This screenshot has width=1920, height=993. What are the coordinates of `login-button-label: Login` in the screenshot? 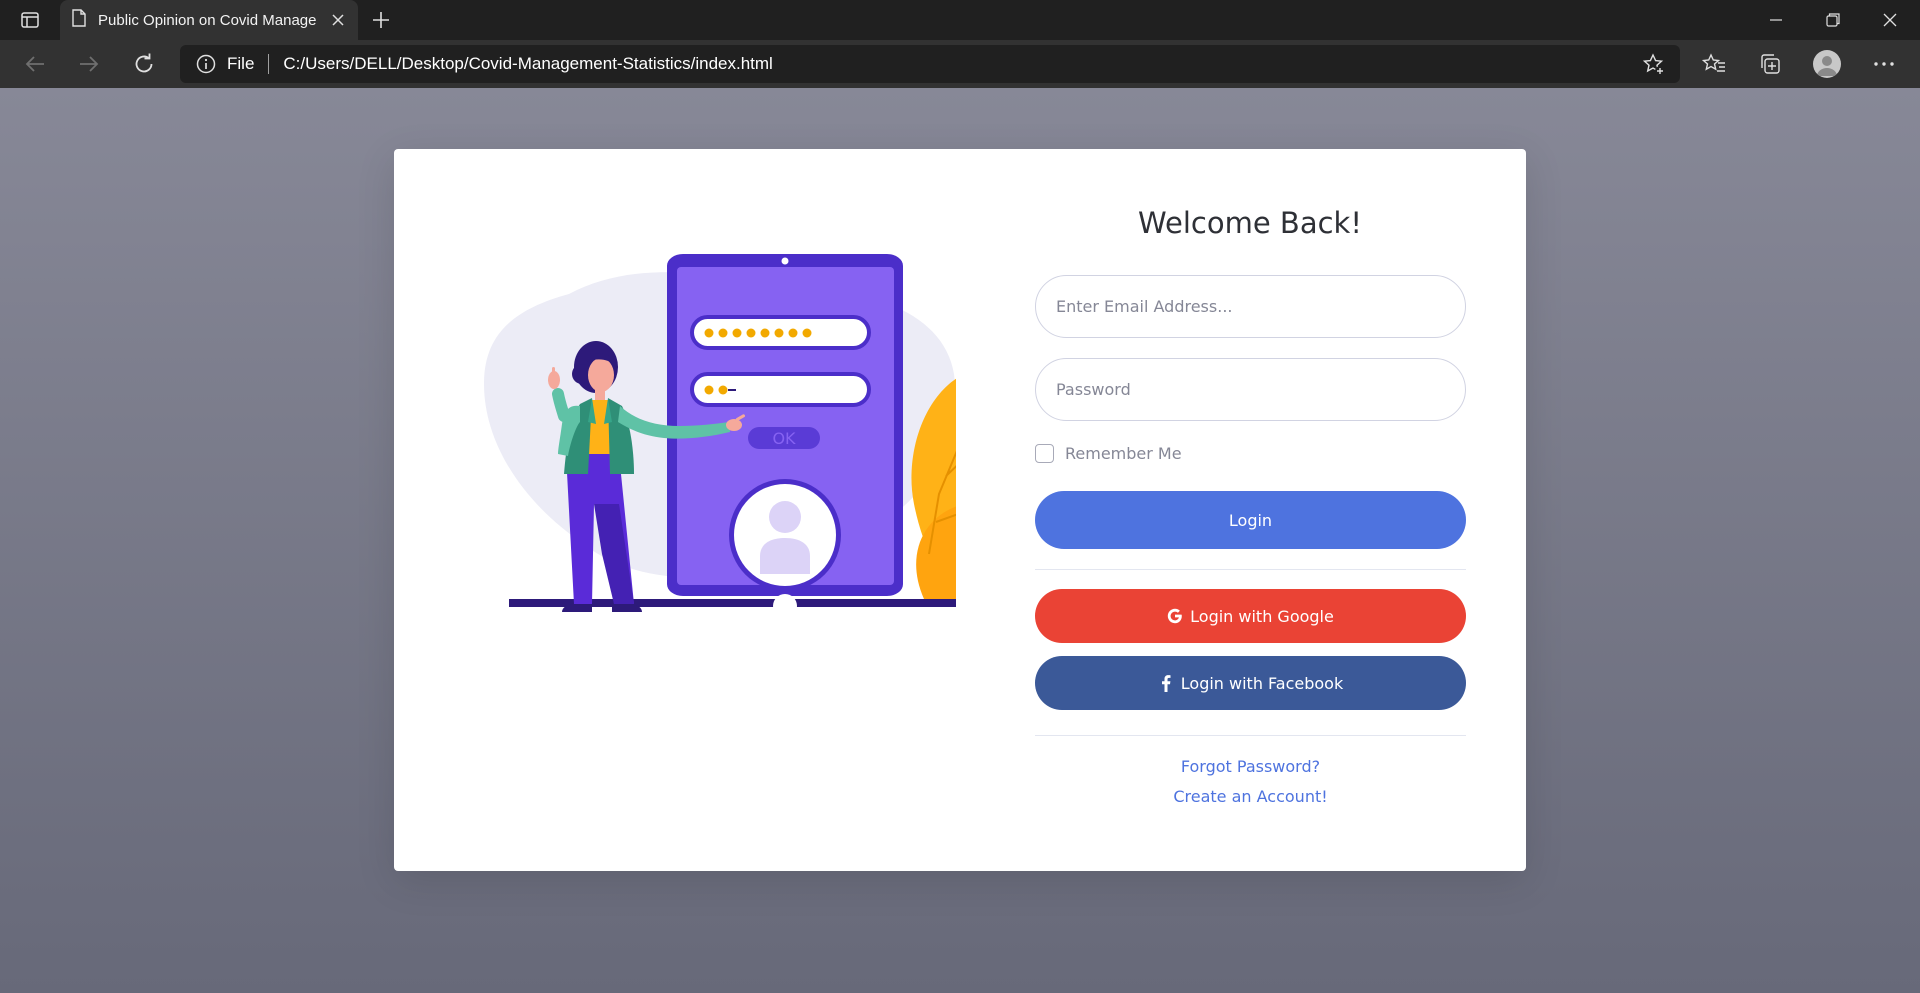 It's located at (1250, 520).